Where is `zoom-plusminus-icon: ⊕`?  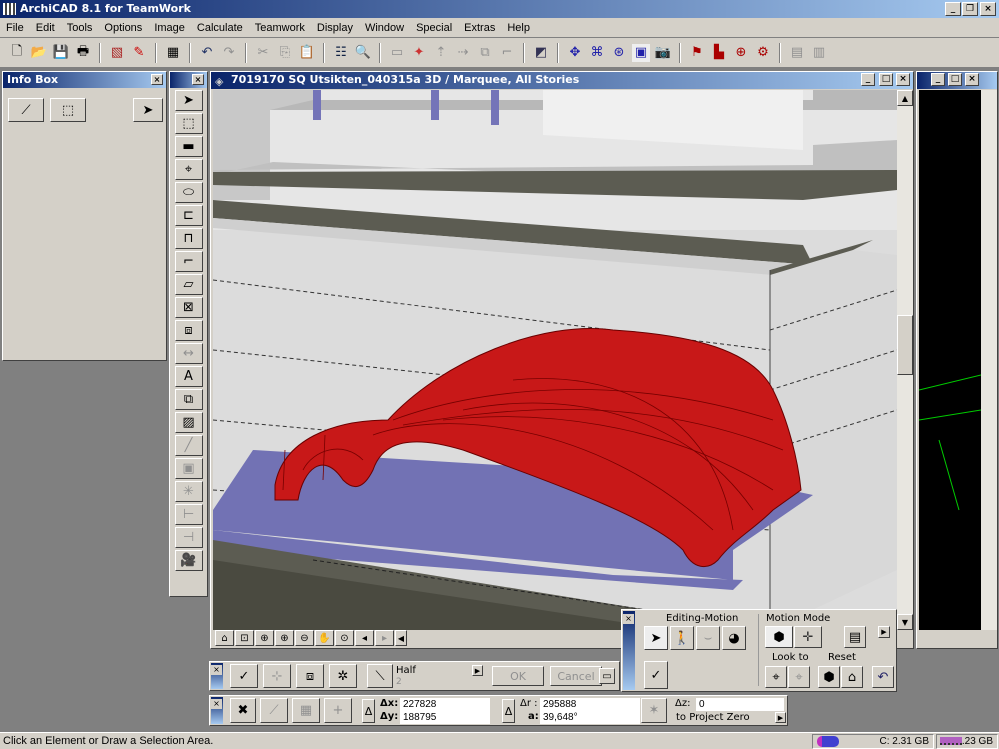 zoom-plusminus-icon: ⊕ is located at coordinates (264, 638).